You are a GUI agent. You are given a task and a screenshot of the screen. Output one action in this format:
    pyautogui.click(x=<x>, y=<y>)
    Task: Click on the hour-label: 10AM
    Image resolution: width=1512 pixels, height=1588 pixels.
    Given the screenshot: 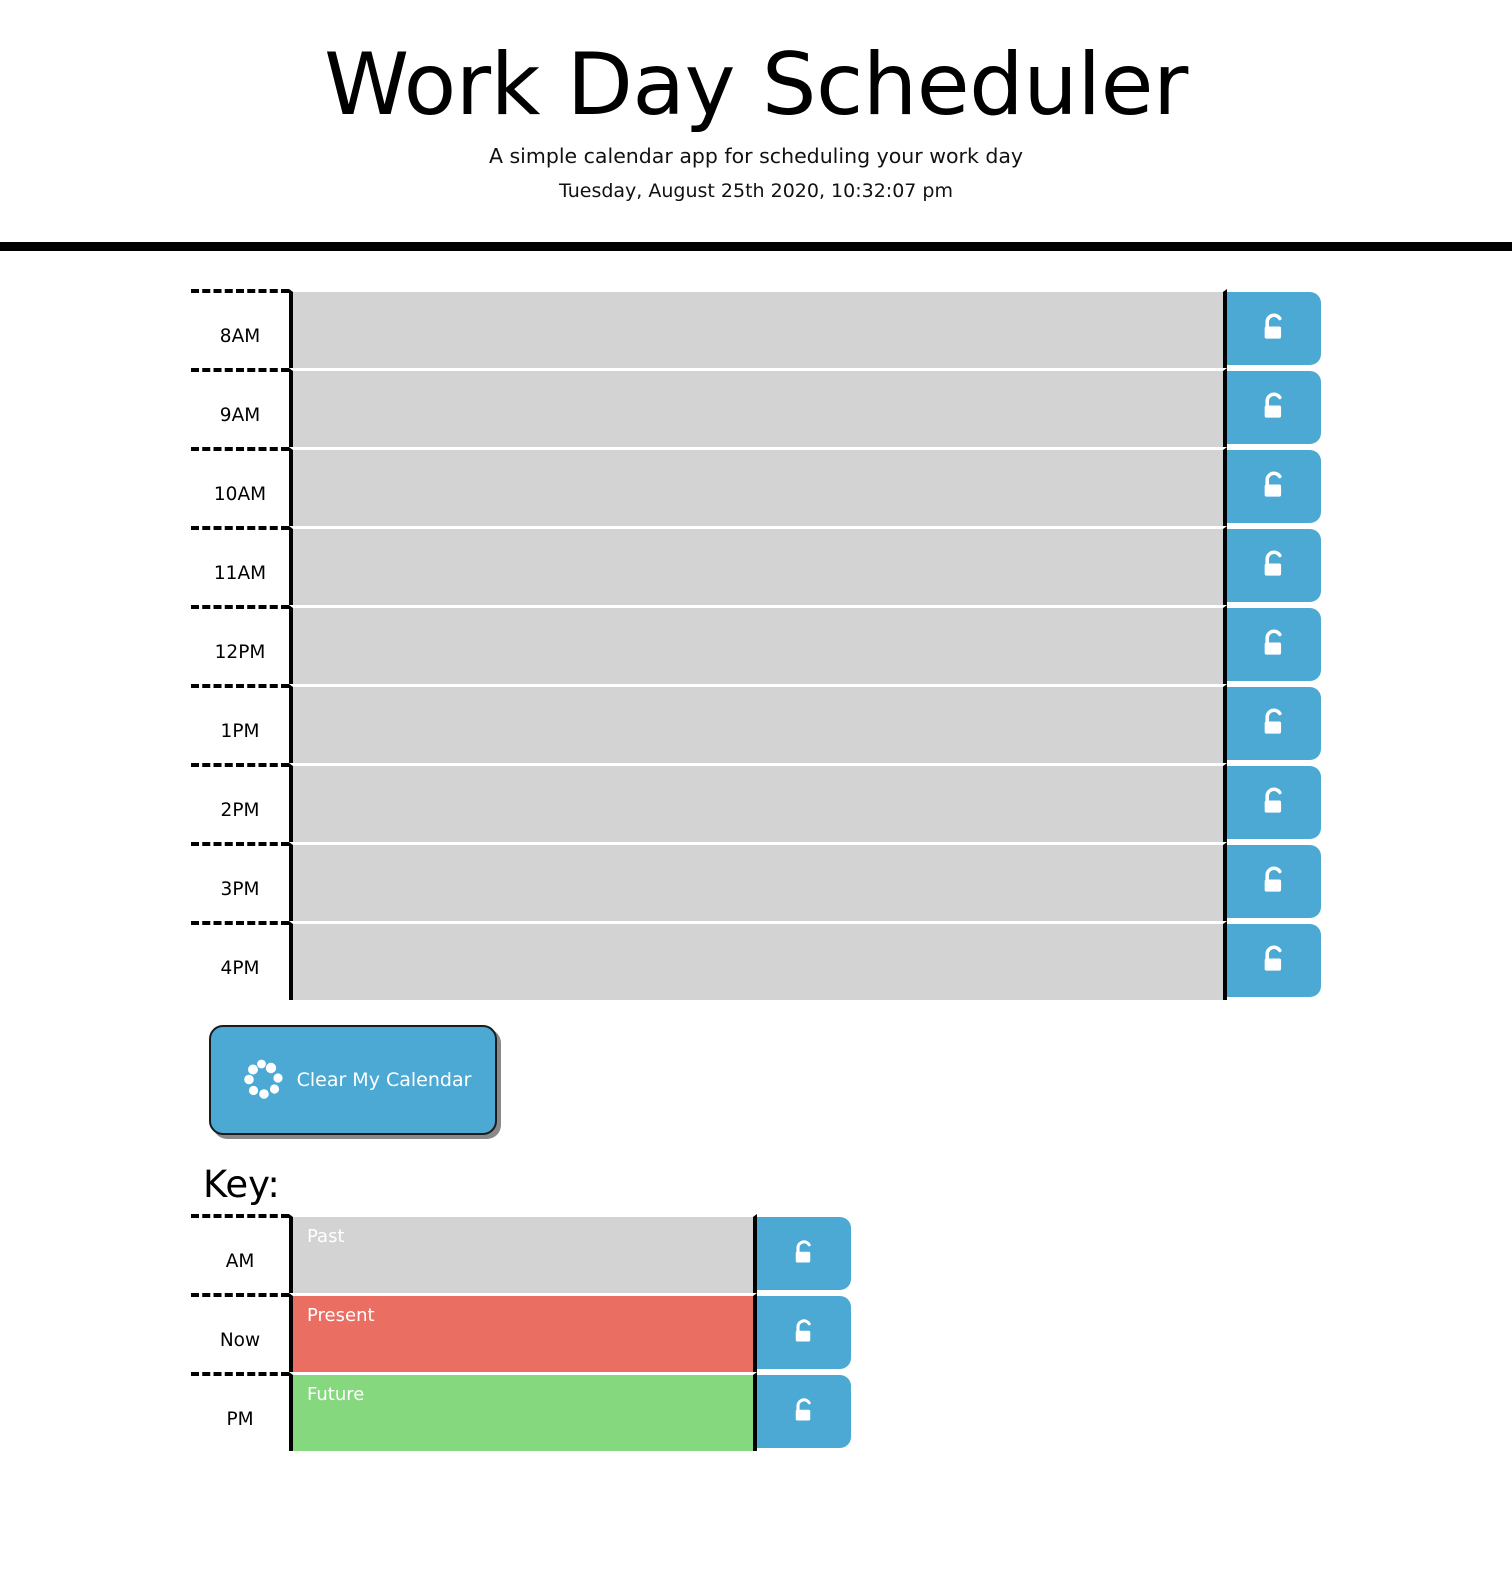 What is the action you would take?
    pyautogui.click(x=240, y=487)
    